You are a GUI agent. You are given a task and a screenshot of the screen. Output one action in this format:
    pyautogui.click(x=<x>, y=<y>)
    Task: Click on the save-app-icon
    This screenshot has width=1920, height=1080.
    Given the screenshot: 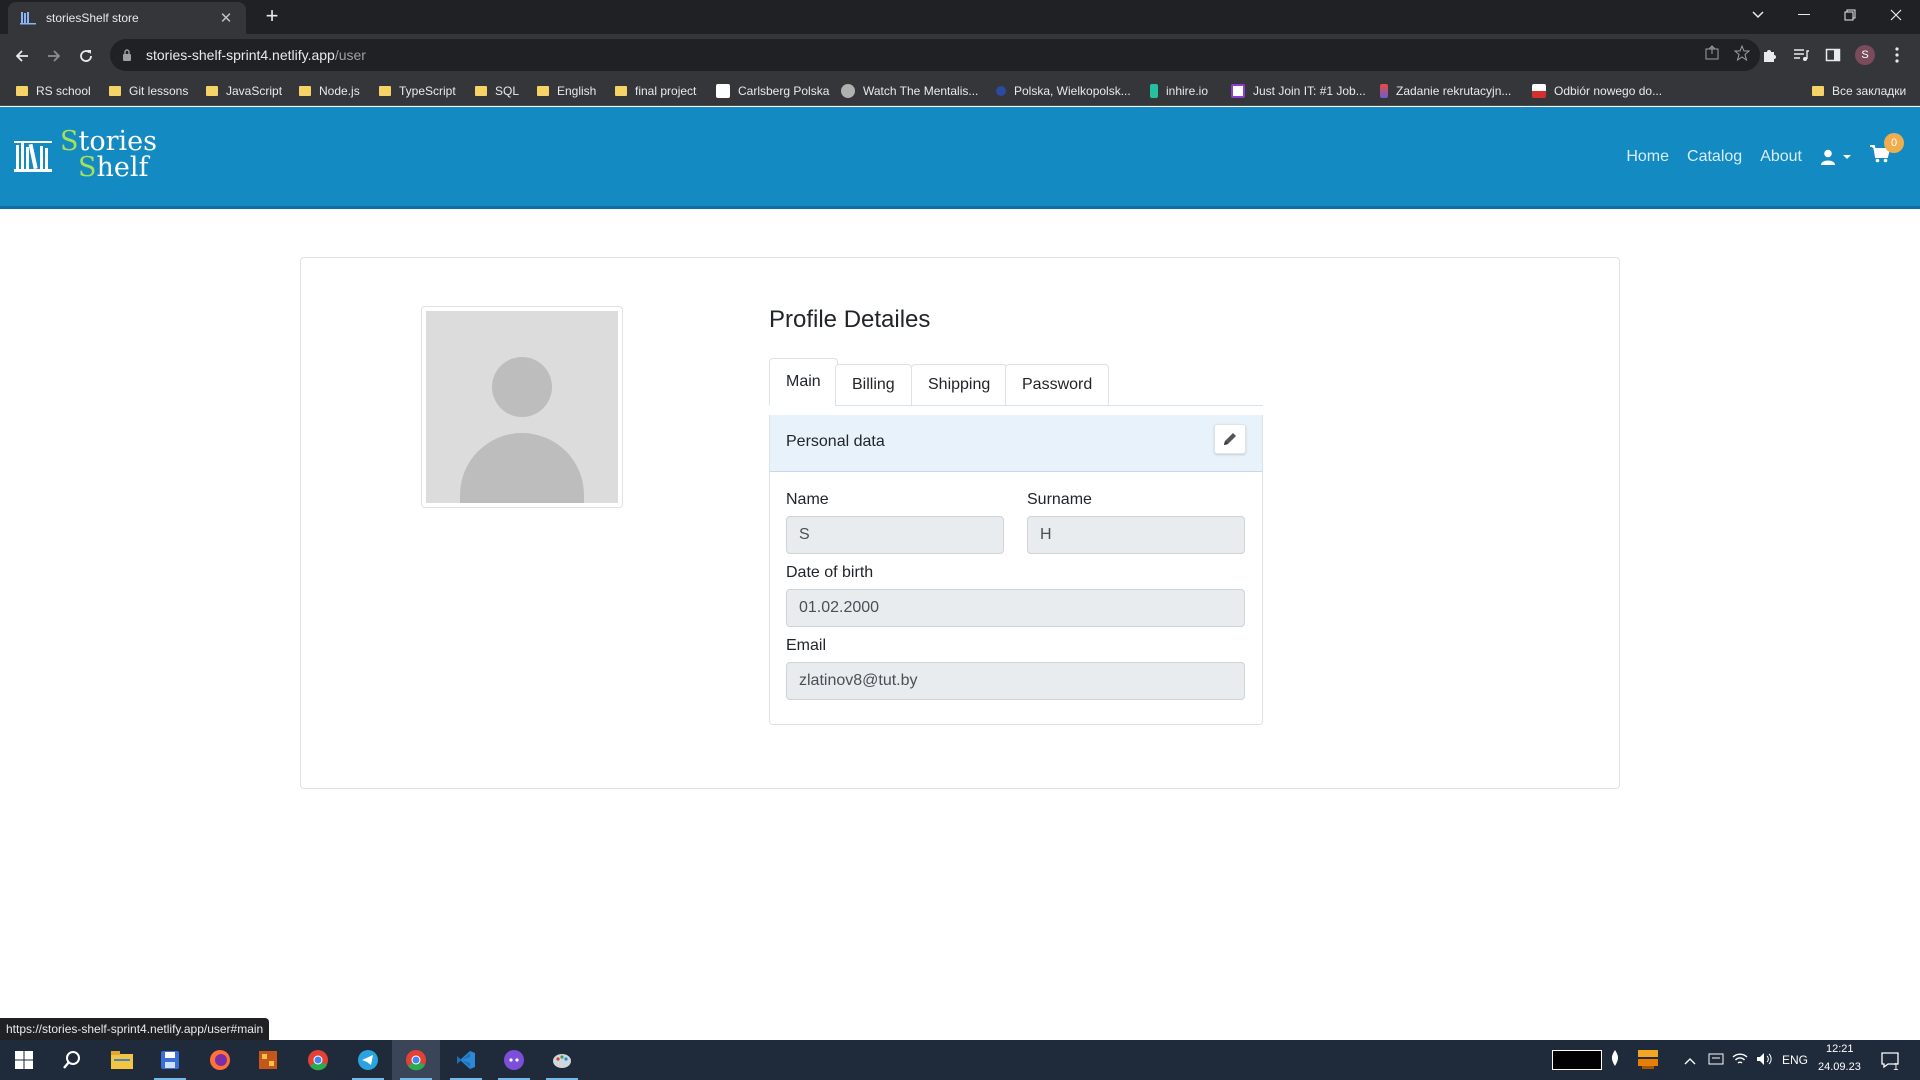 What is the action you would take?
    pyautogui.click(x=170, y=1060)
    